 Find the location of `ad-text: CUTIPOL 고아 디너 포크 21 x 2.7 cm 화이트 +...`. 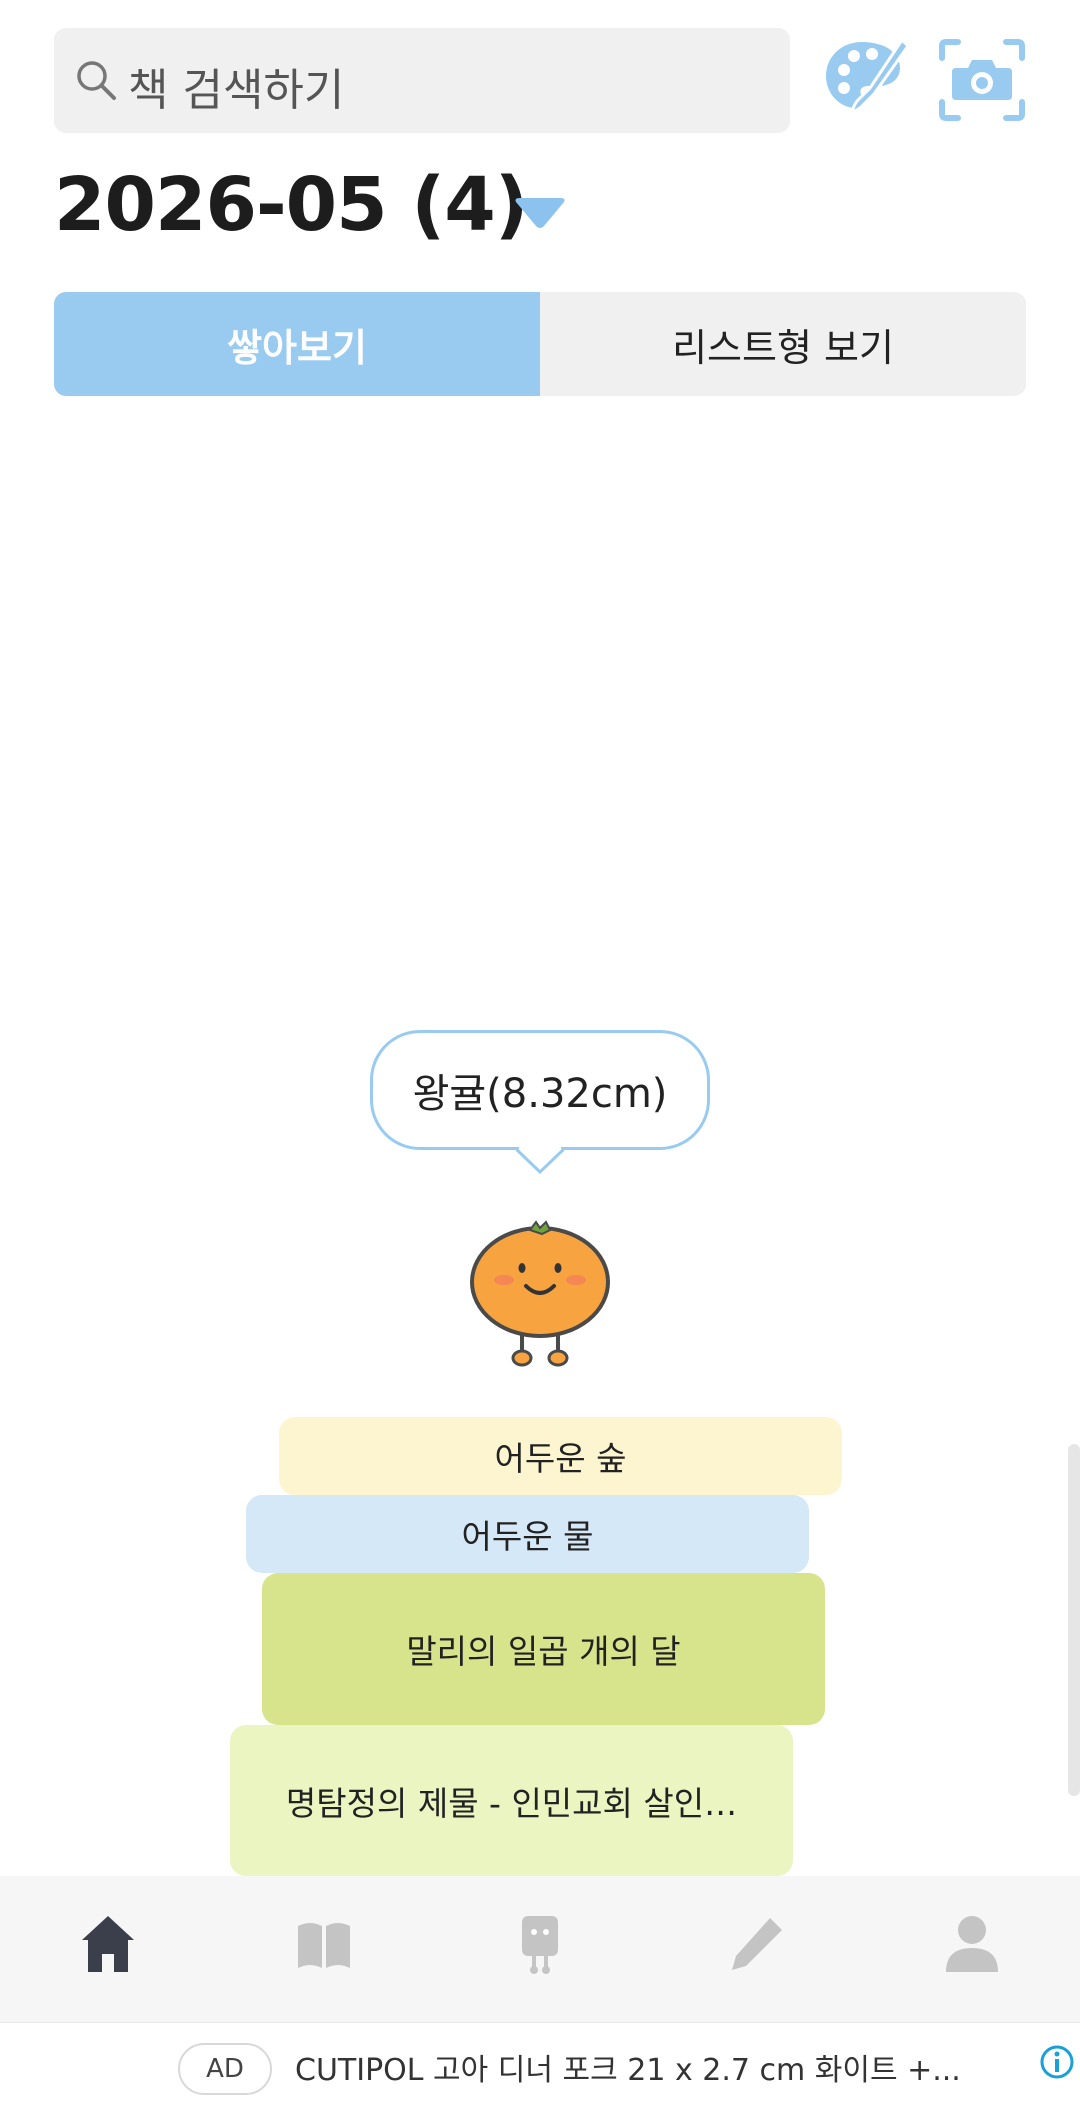

ad-text: CUTIPOL 고아 디너 포크 21 x 2.7 cm 화이트 +... is located at coordinates (628, 2067).